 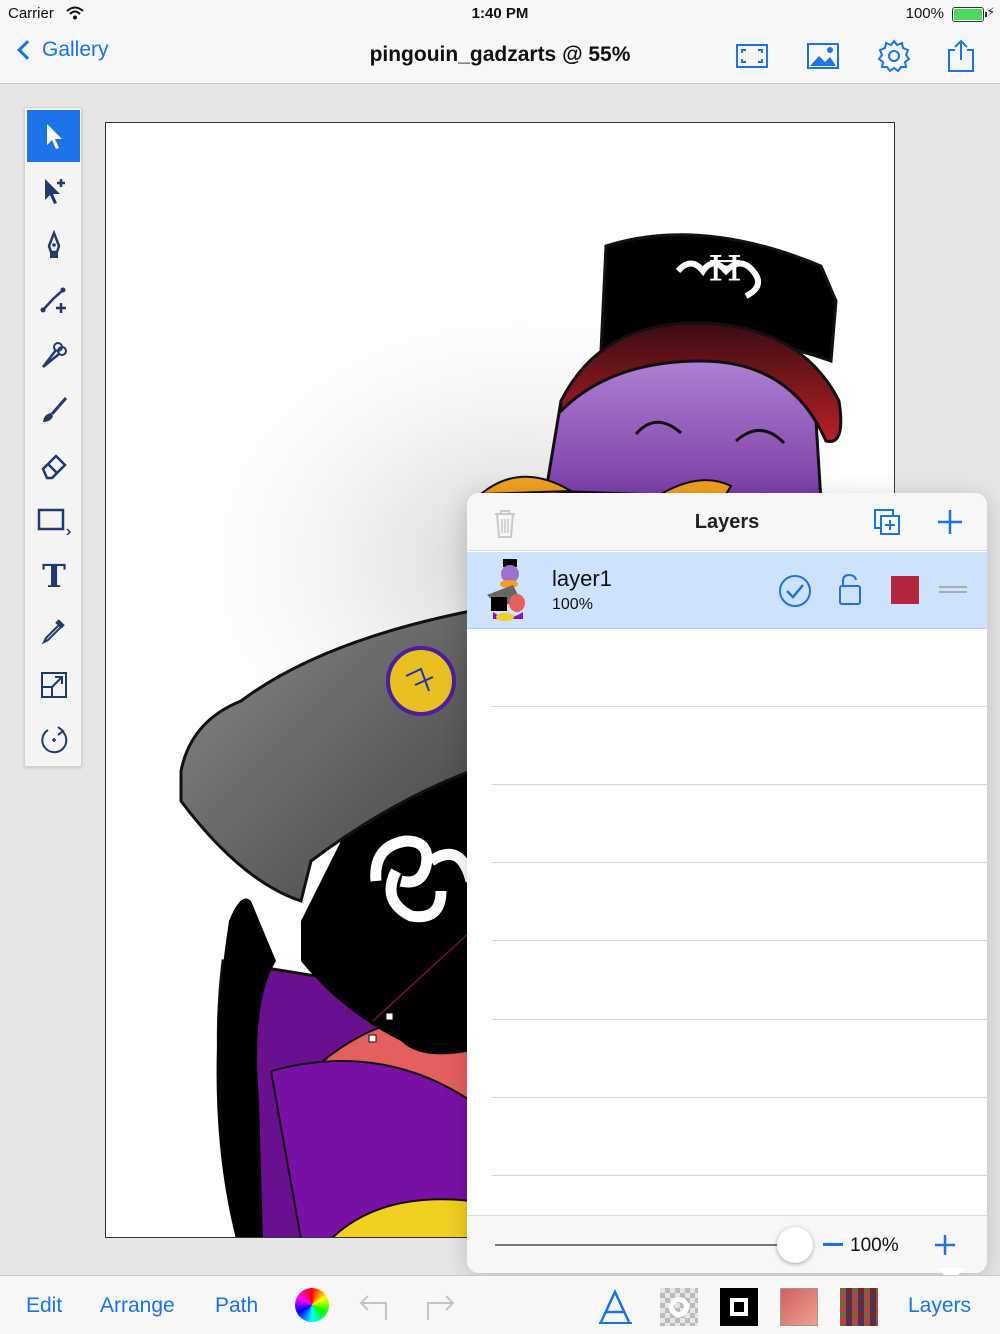 I want to click on charging-icon: ⚡, so click(x=990, y=12).